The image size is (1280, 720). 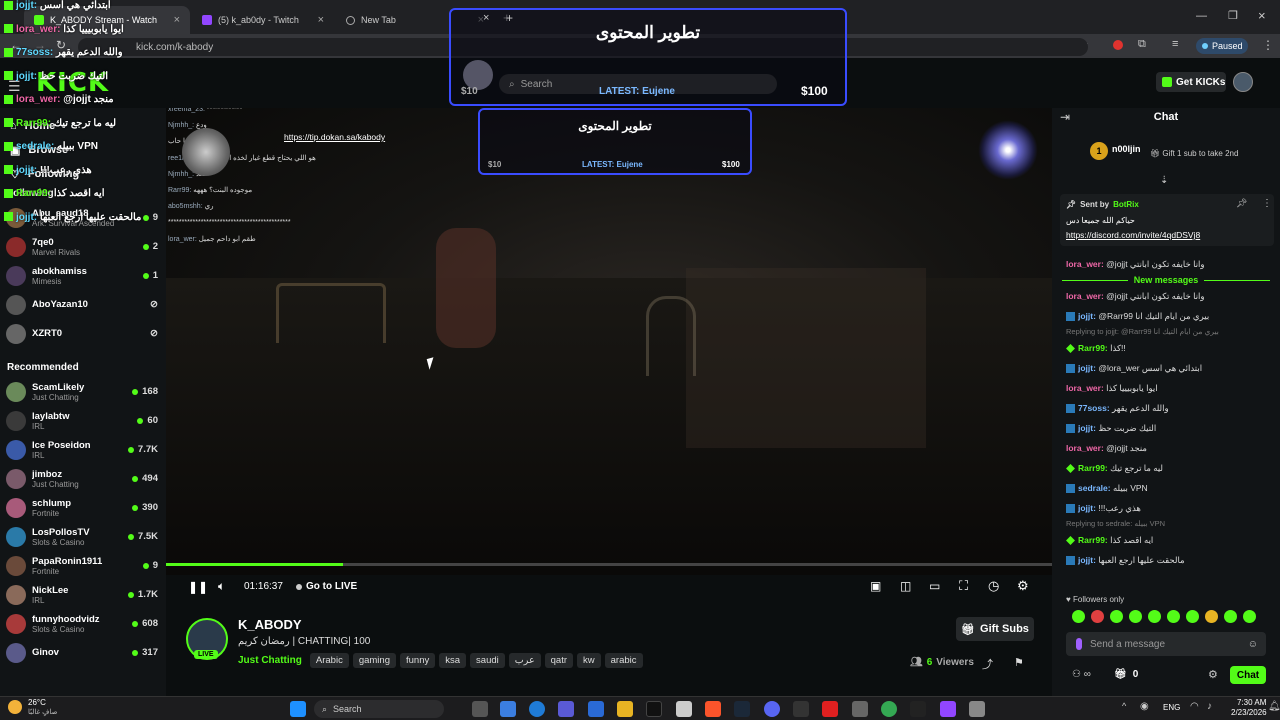 What do you see at coordinates (987, 664) in the screenshot?
I see `share-icon: ⤴` at bounding box center [987, 664].